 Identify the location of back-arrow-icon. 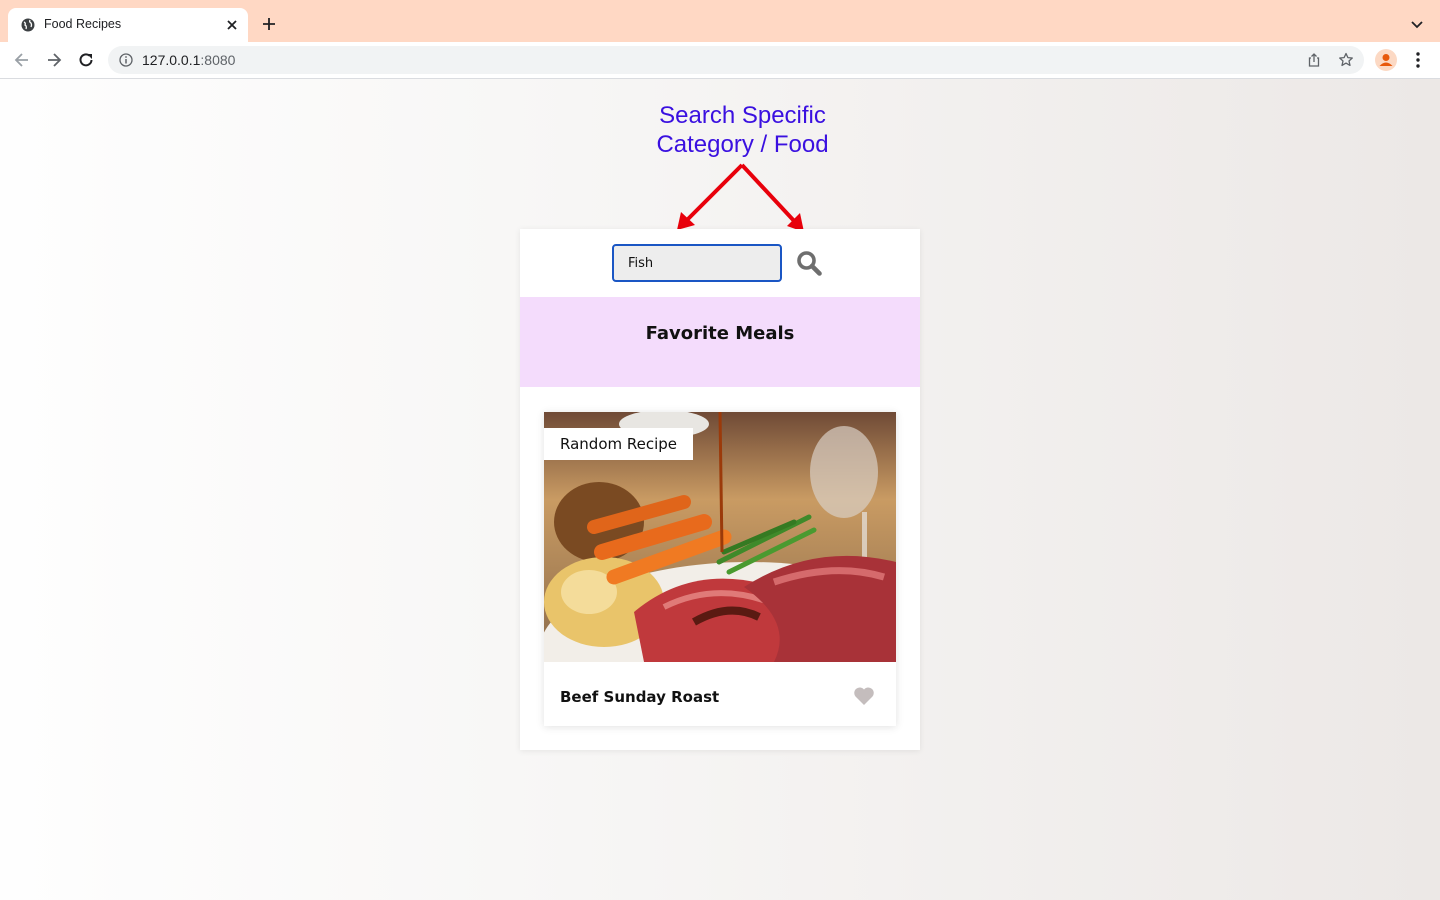
(22, 60).